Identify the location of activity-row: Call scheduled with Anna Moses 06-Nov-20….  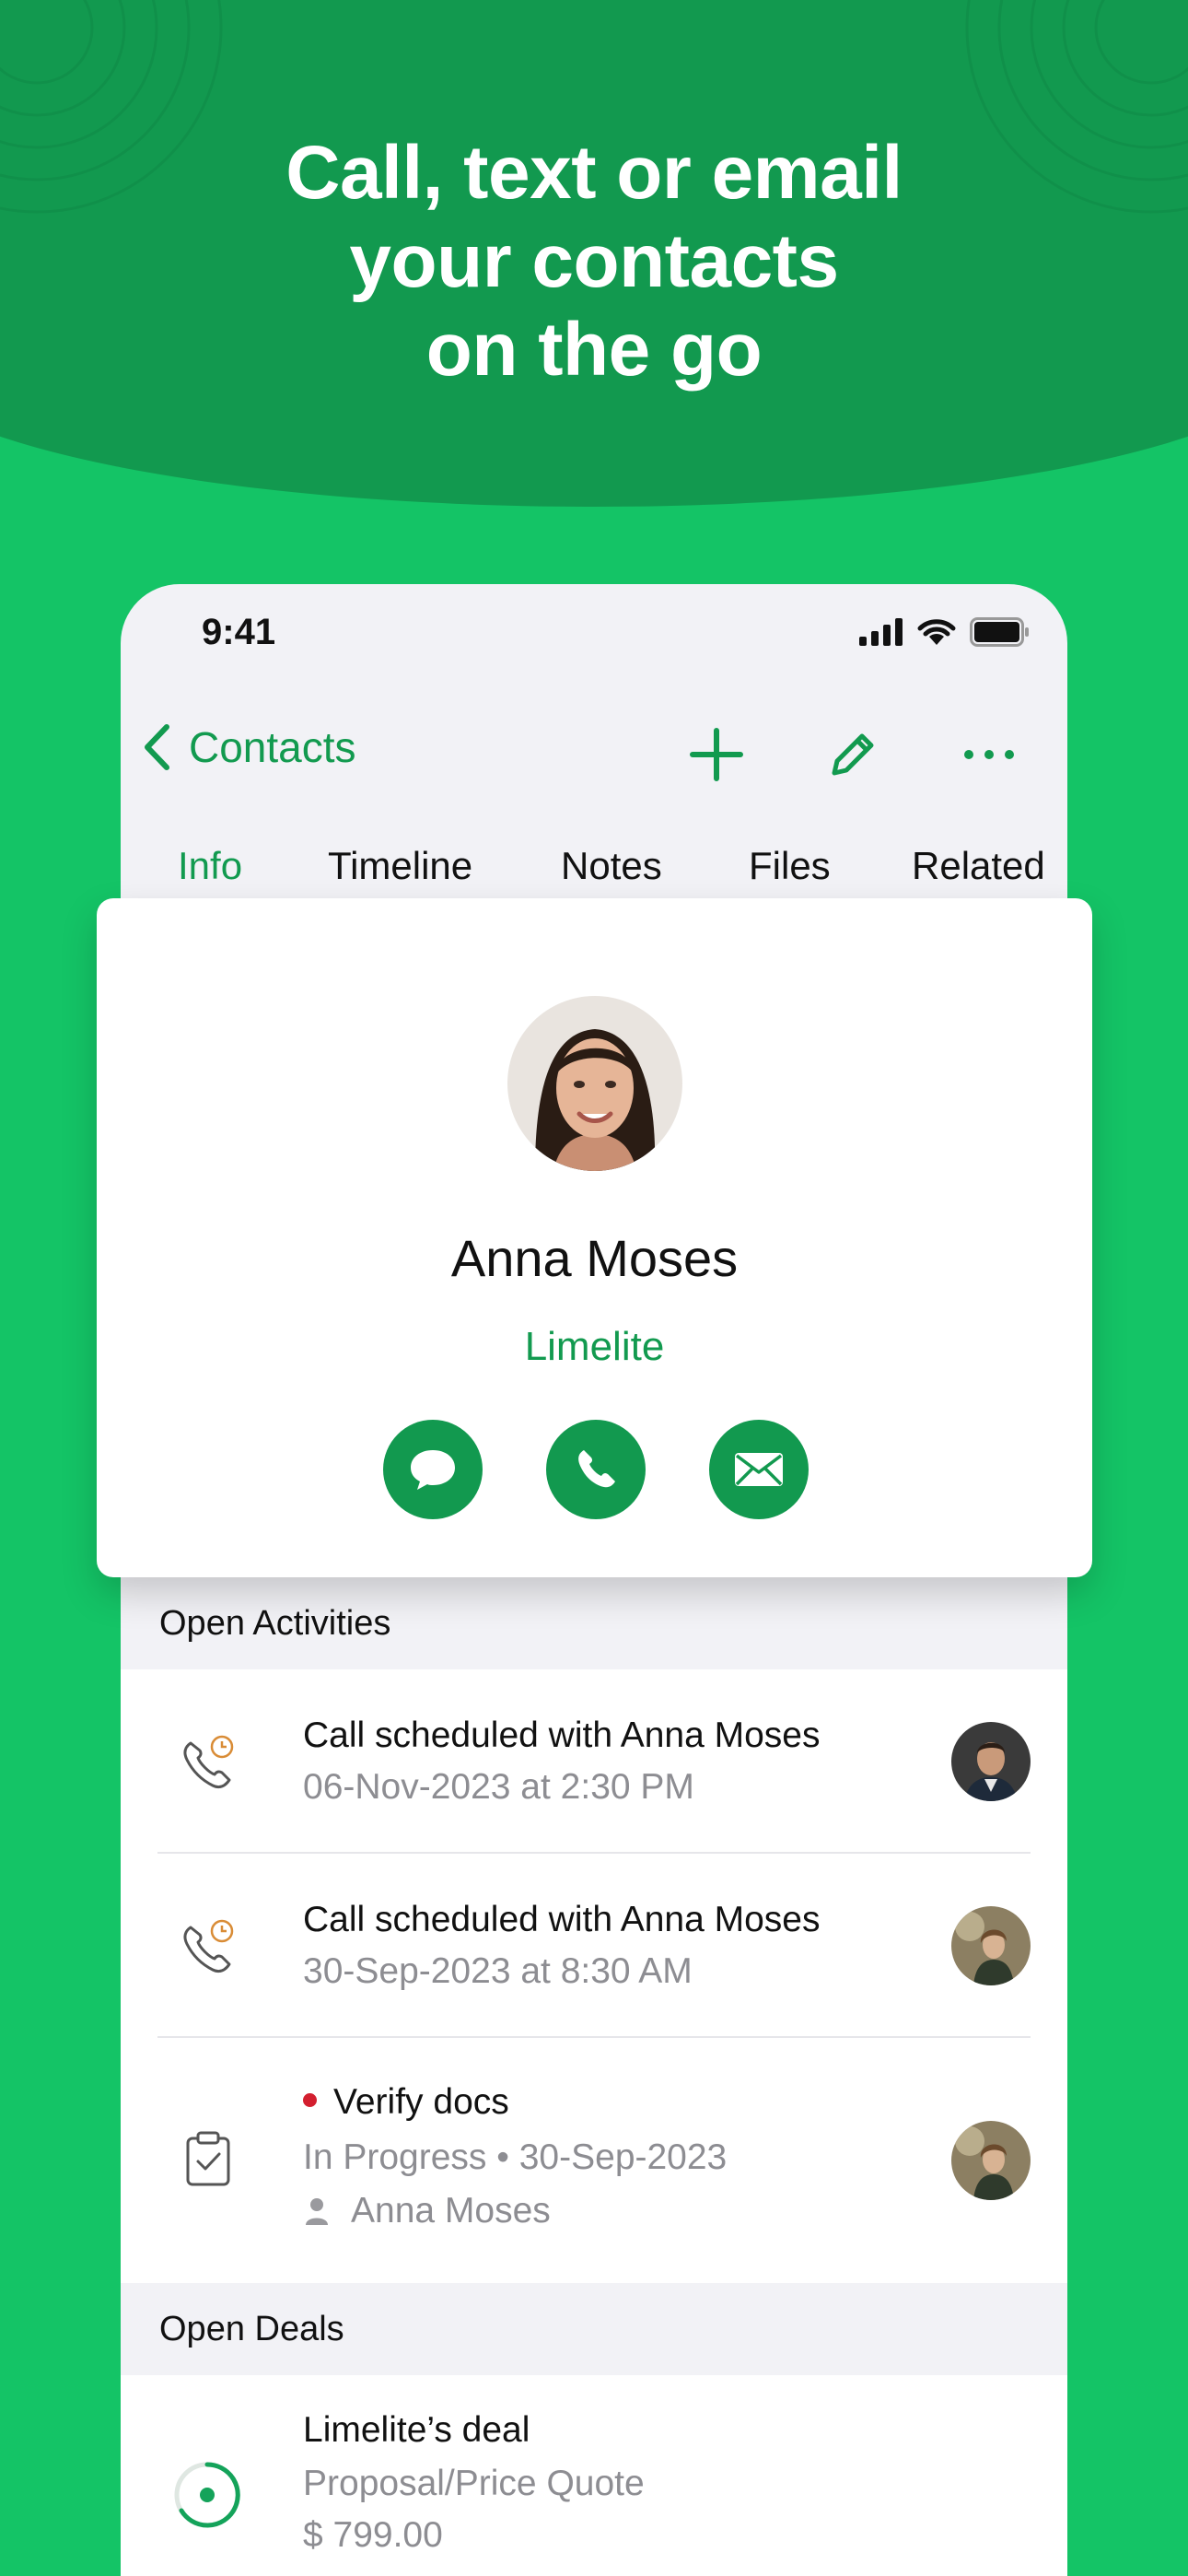
(594, 1761).